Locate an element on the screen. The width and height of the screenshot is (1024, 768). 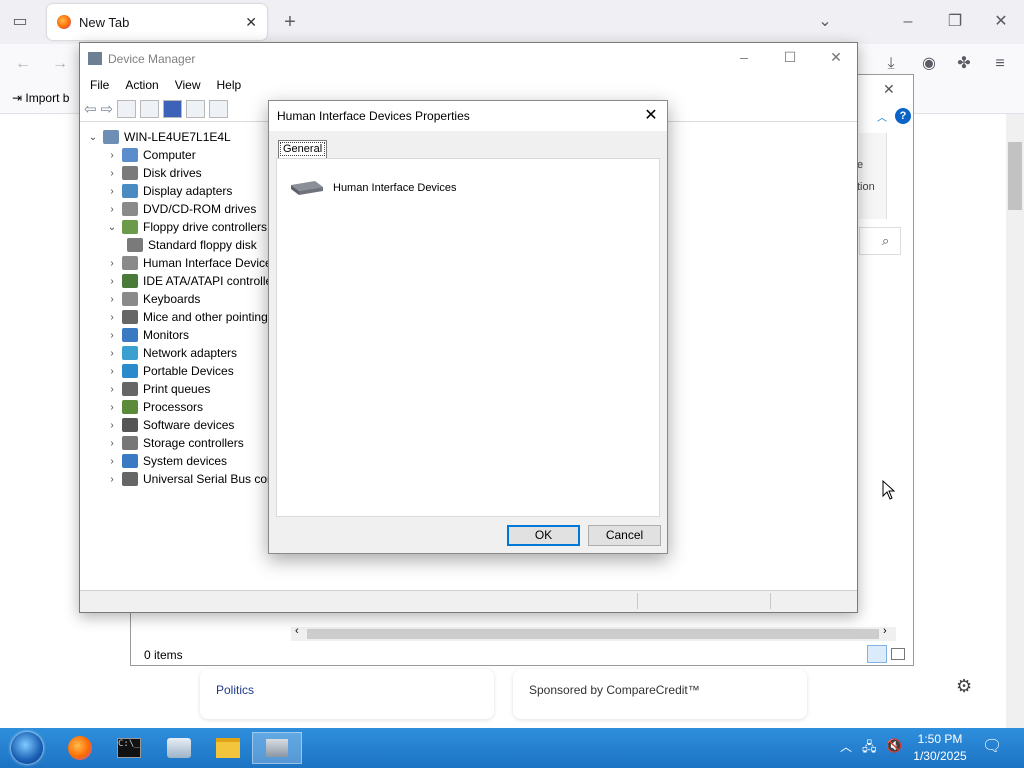
tree-category: › Portable Devices is located at coordinates (169, 371).